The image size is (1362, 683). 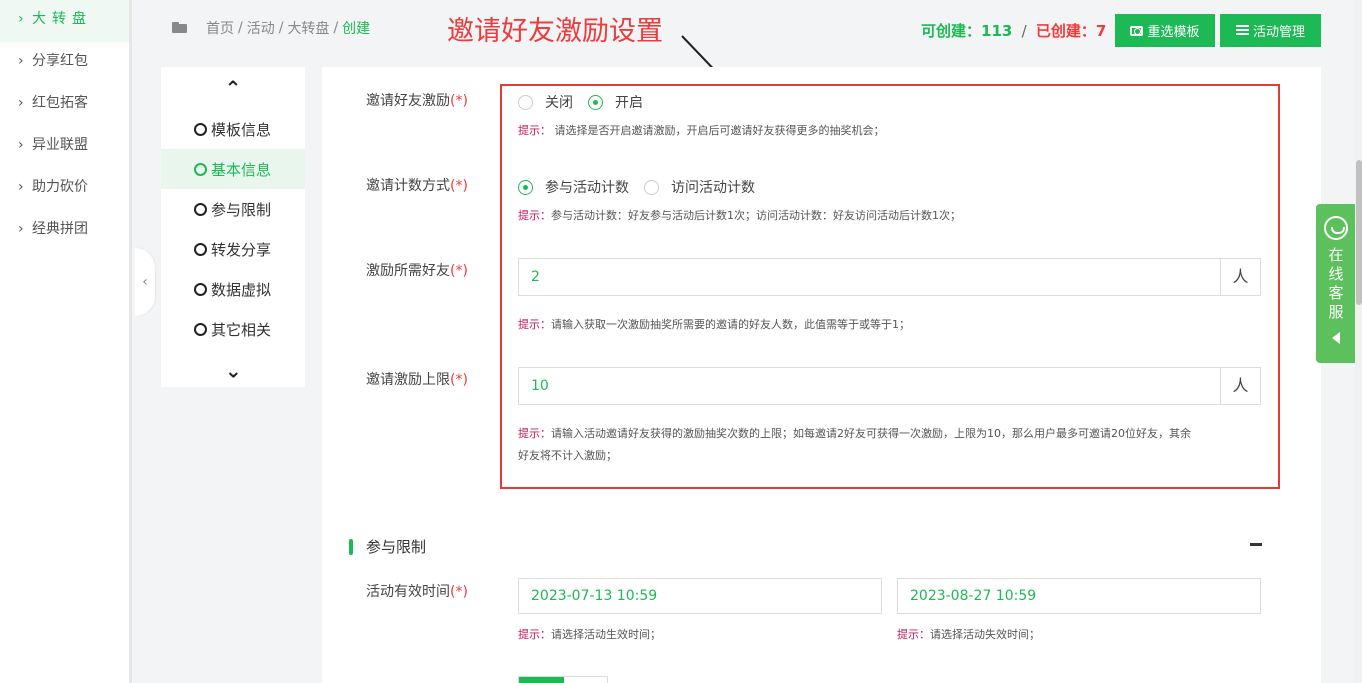 What do you see at coordinates (241, 249) in the screenshot?
I see `step-label: 转发分享` at bounding box center [241, 249].